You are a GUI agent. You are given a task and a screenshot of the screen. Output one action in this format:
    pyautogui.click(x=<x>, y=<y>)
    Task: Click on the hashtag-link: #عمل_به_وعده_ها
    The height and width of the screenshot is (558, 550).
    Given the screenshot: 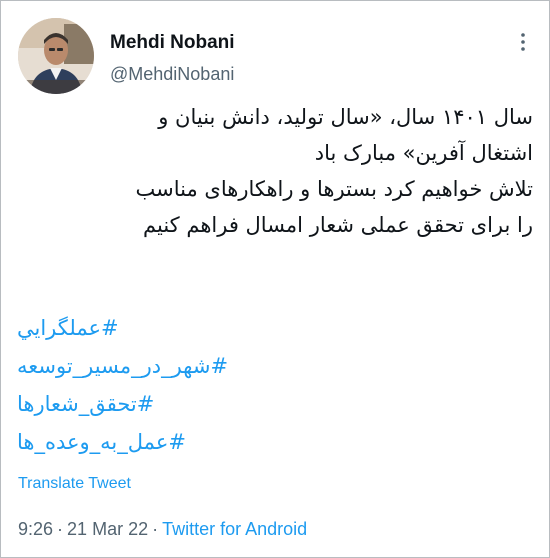 What is the action you would take?
    pyautogui.click(x=275, y=442)
    